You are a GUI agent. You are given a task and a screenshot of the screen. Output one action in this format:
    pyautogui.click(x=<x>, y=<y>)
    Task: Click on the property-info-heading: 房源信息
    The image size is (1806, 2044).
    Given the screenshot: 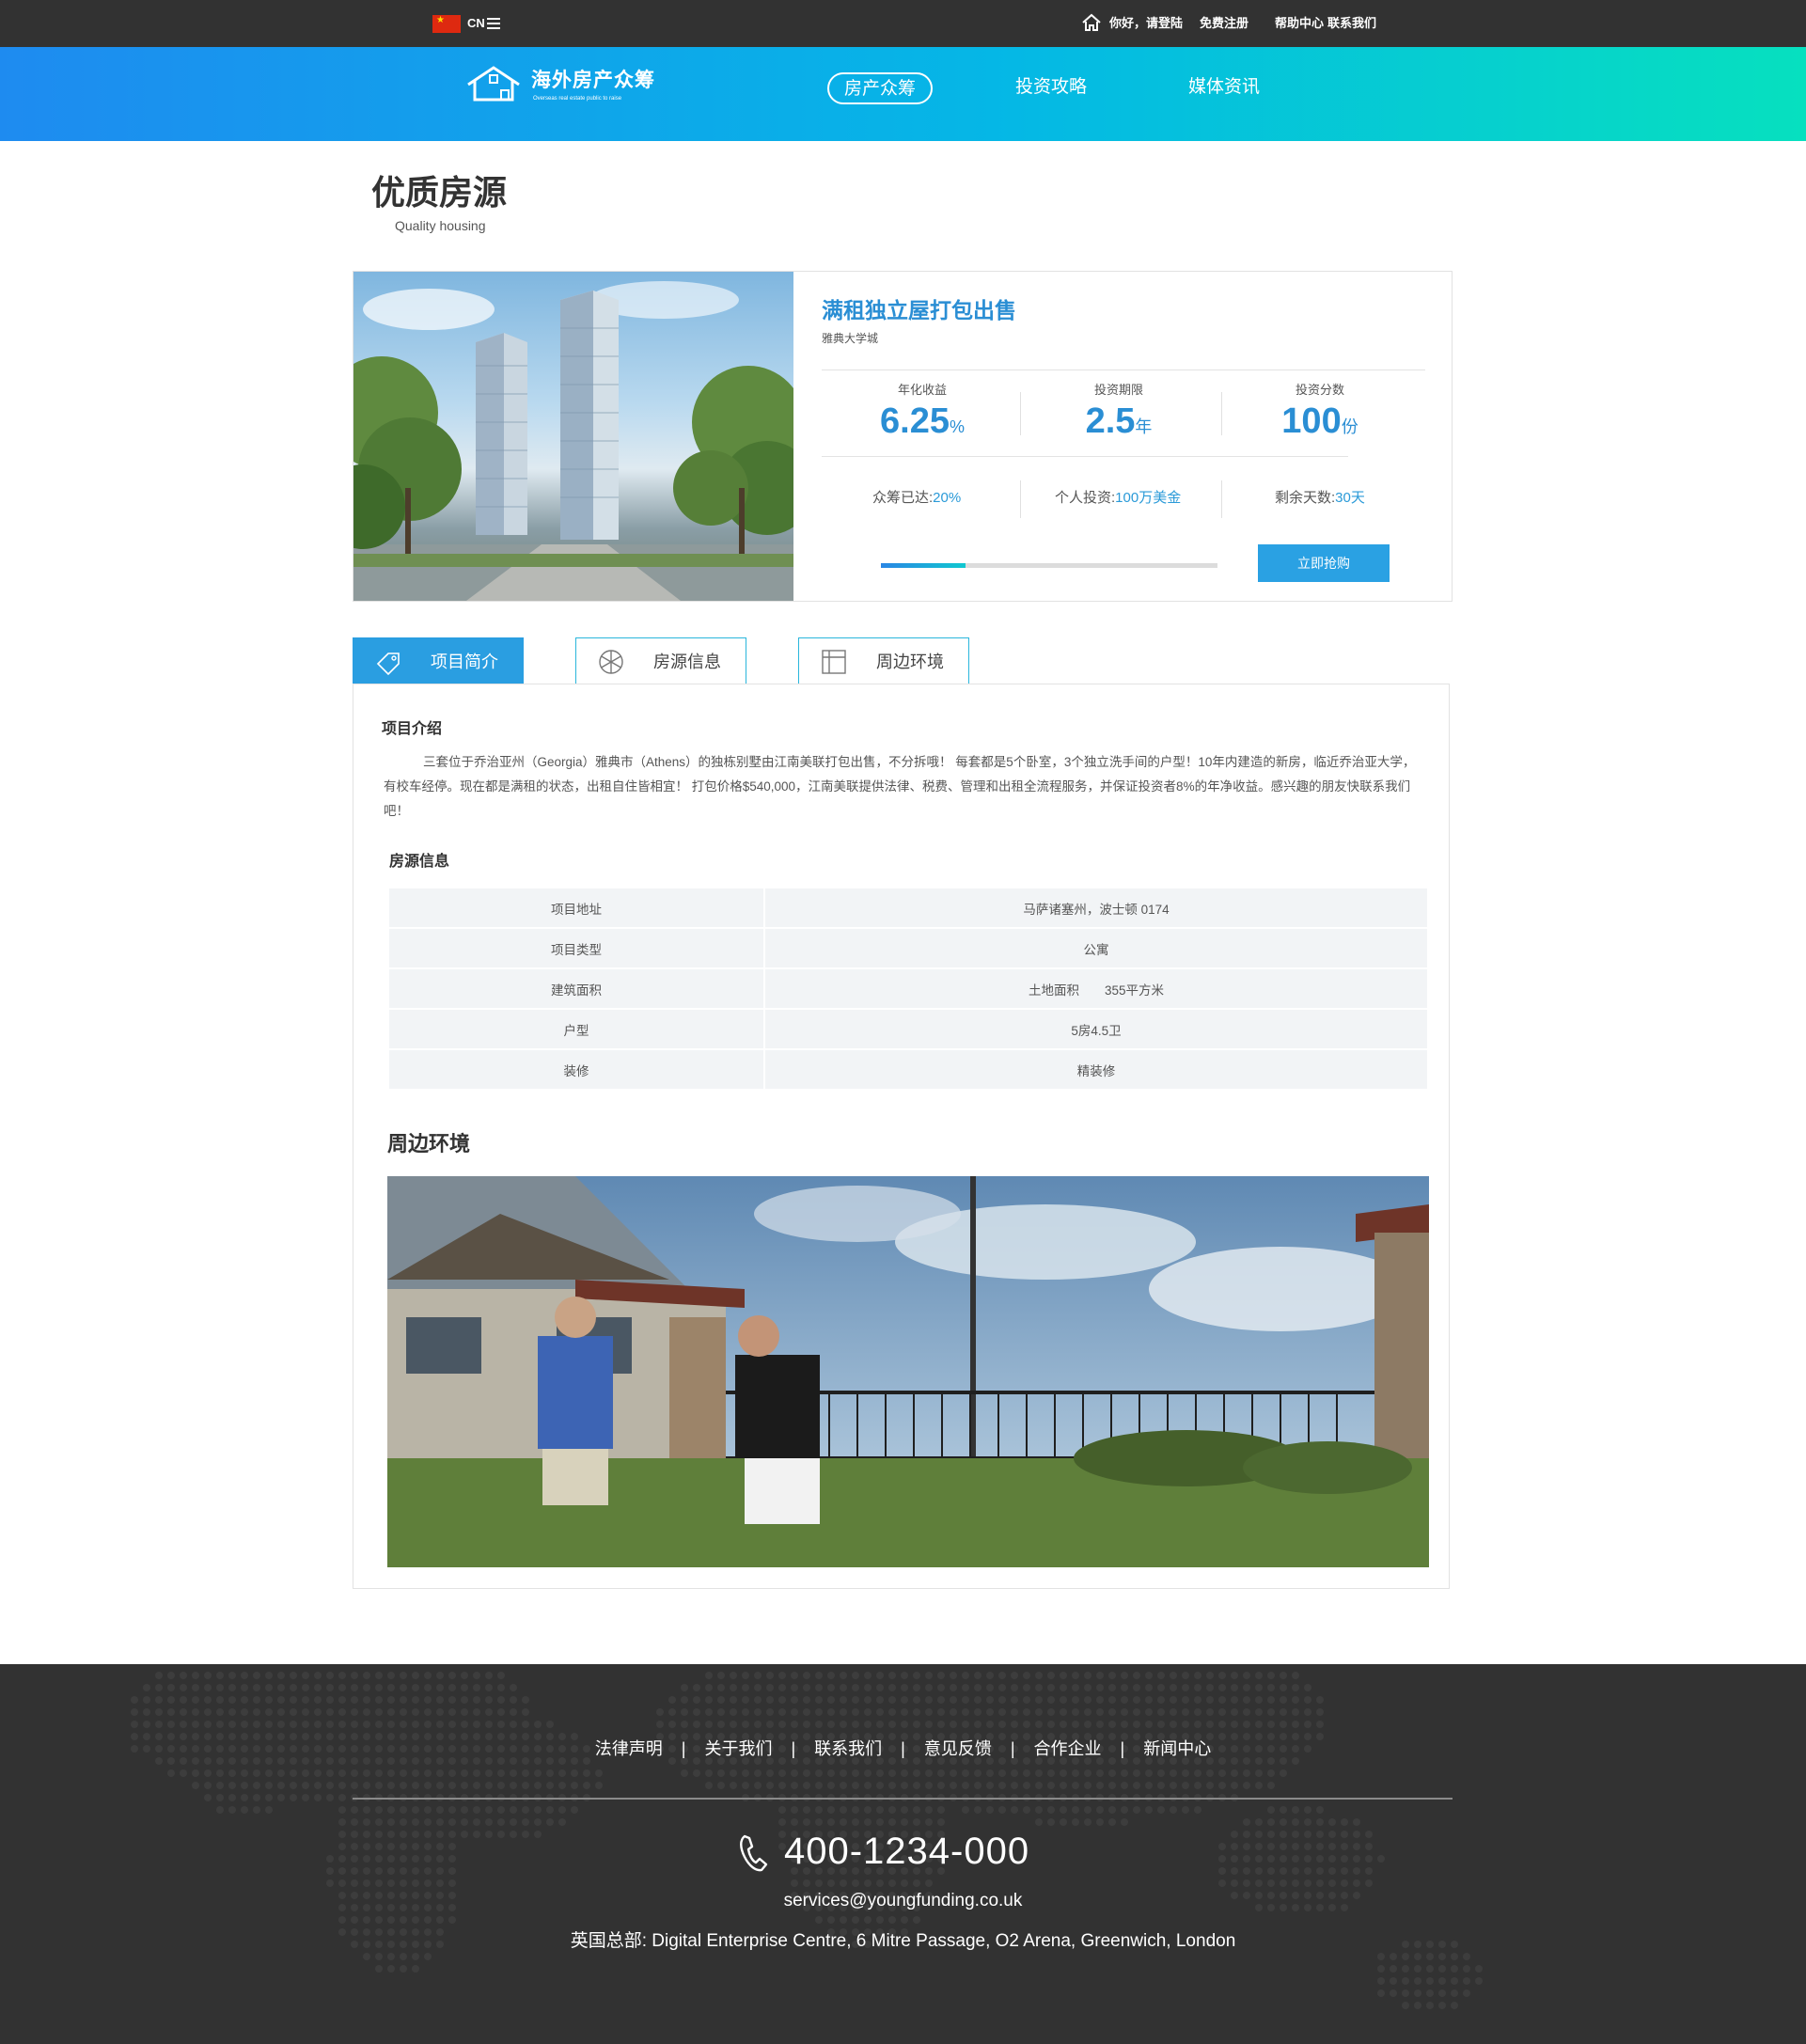 What is the action you would take?
    pyautogui.click(x=419, y=862)
    